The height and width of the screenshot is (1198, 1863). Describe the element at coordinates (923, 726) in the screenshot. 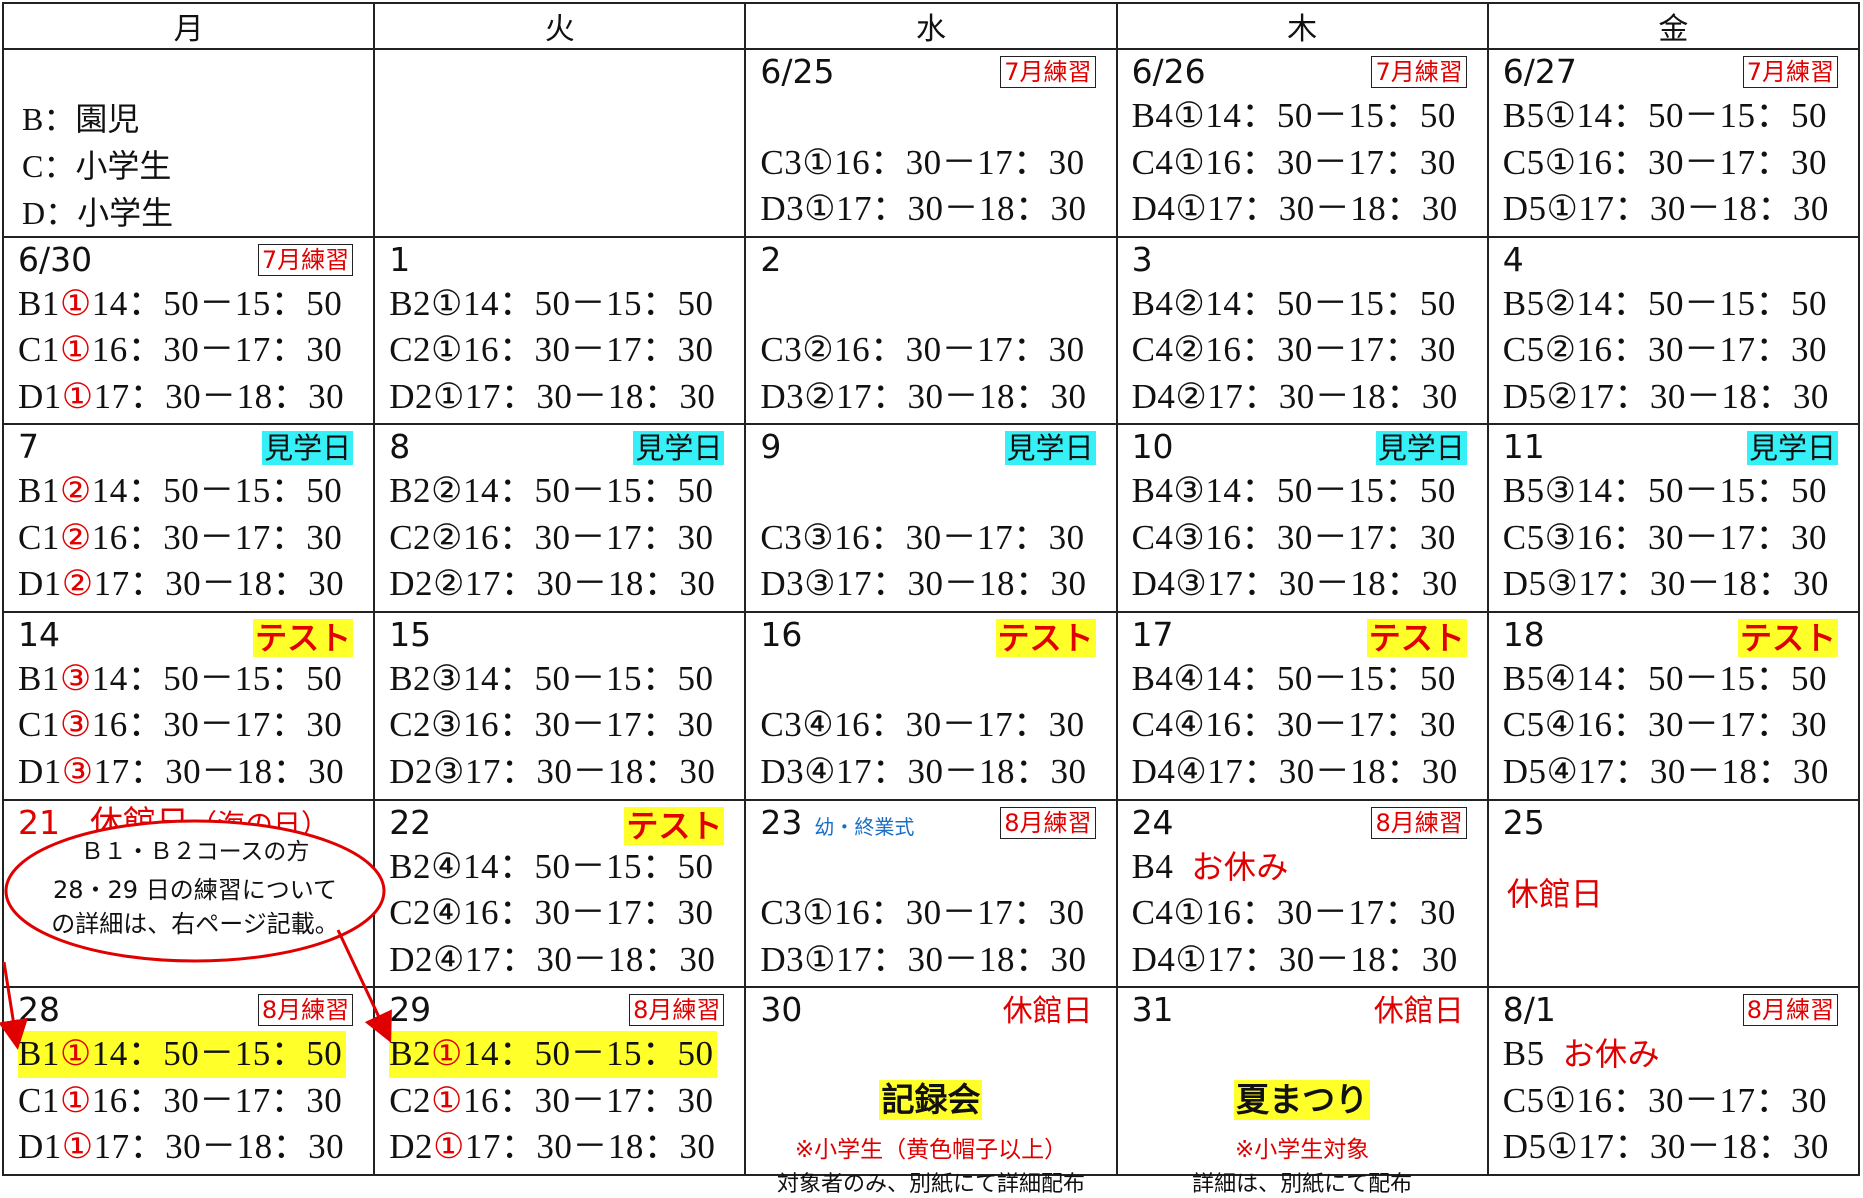

I see `schedule-lines: C3④16：30－17：30 D3④17：30－18：30` at that location.